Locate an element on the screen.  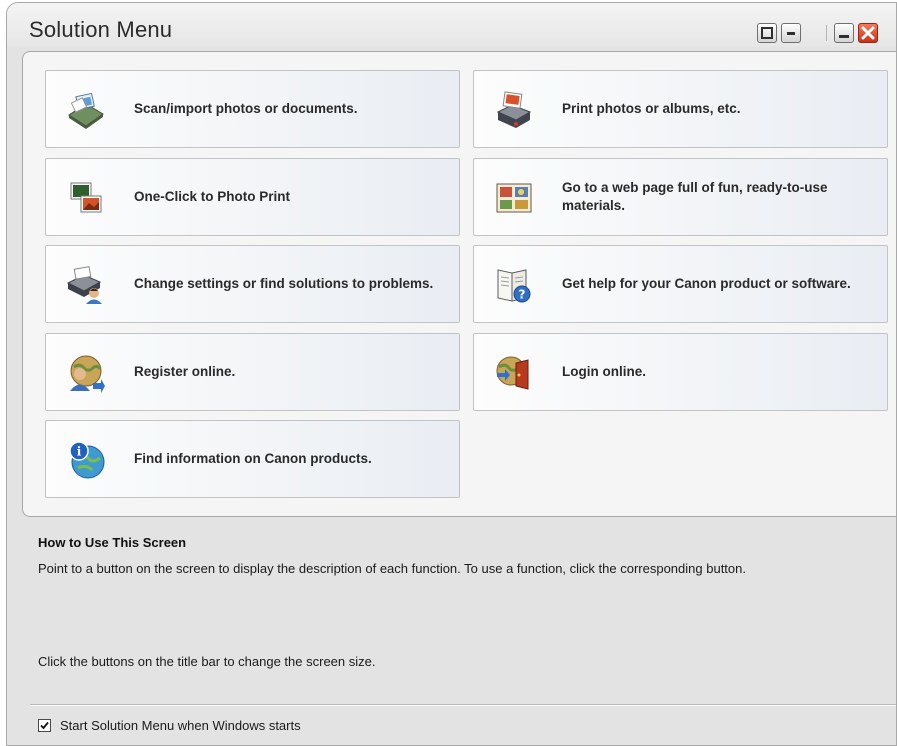
window-small-icon is located at coordinates (791, 33).